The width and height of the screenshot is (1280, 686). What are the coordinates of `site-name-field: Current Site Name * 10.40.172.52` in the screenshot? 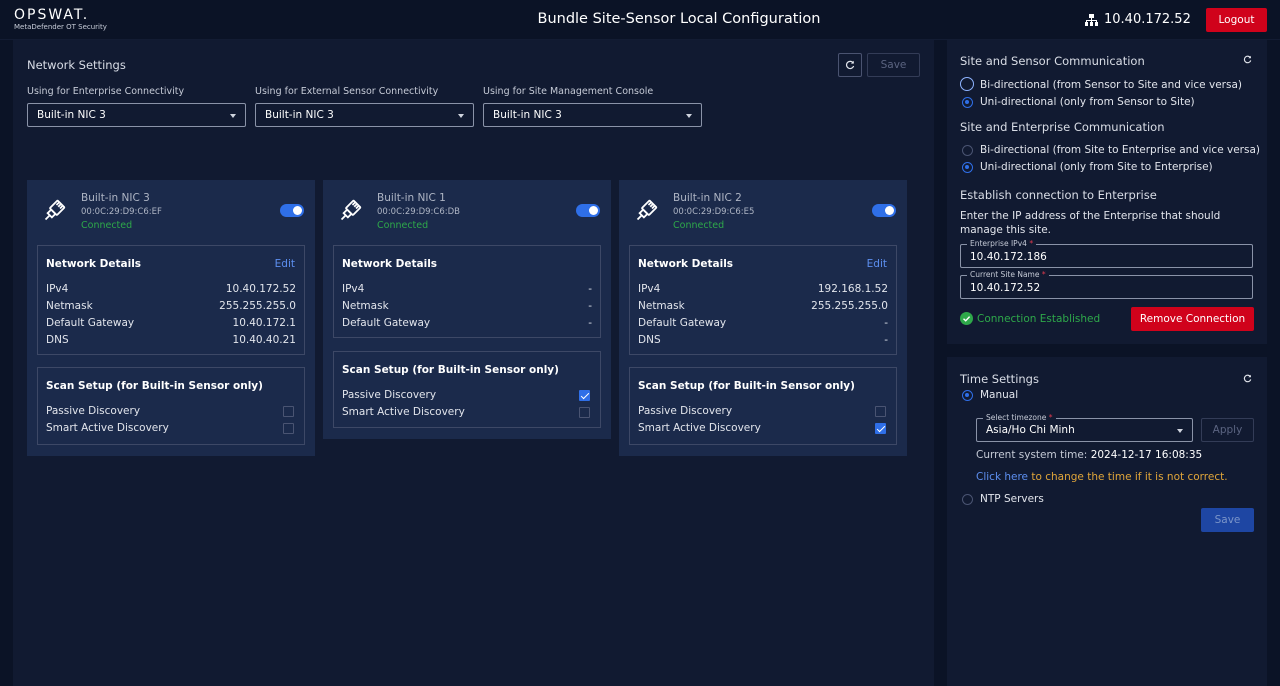 It's located at (1106, 284).